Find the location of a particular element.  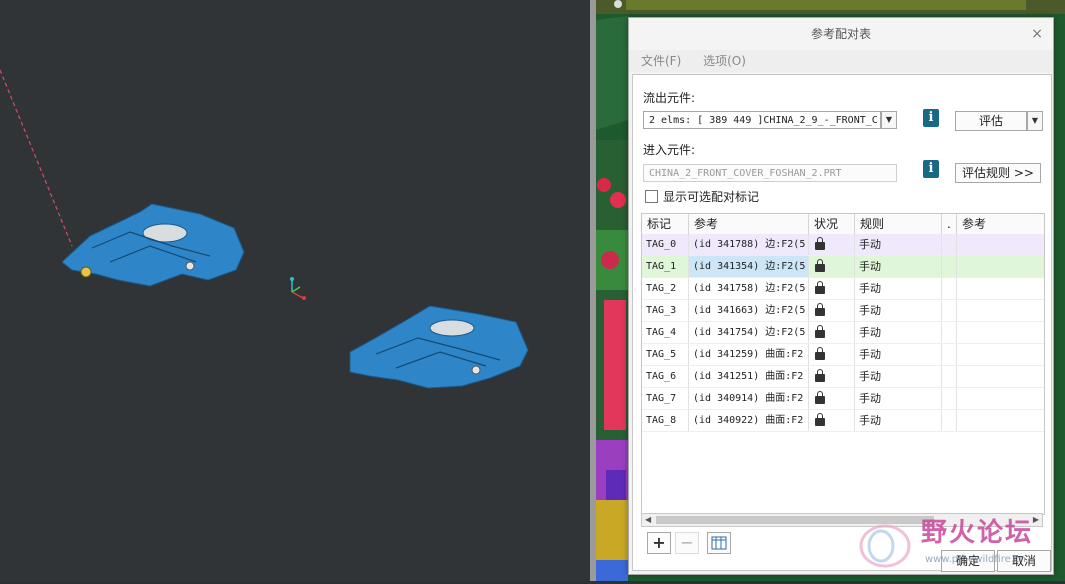

dialog-titlebar: 参考配对表 × is located at coordinates (841, 34).